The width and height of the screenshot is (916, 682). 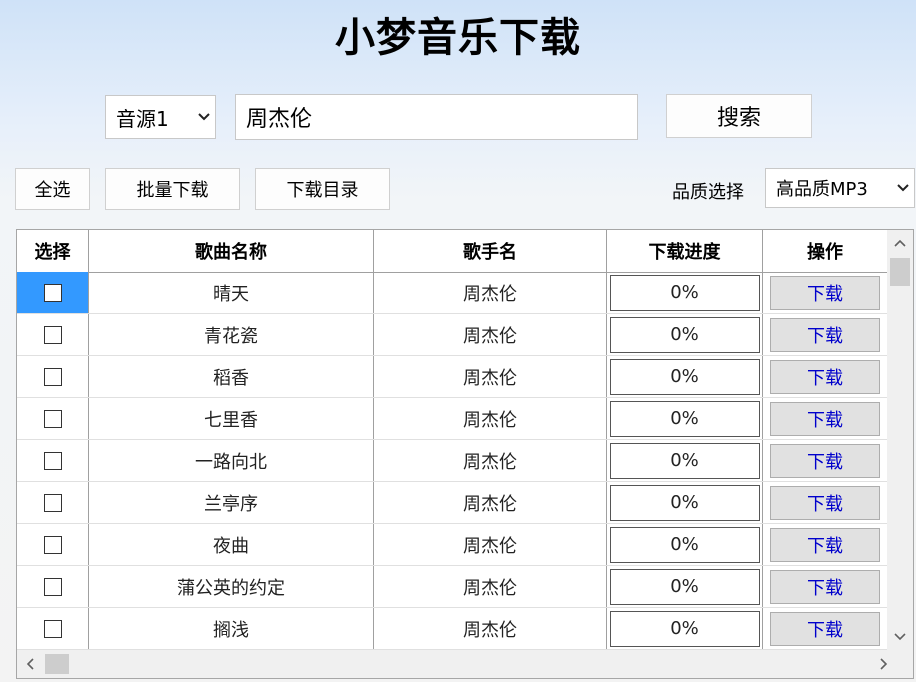 What do you see at coordinates (231, 502) in the screenshot?
I see `song-name: 兰亭序` at bounding box center [231, 502].